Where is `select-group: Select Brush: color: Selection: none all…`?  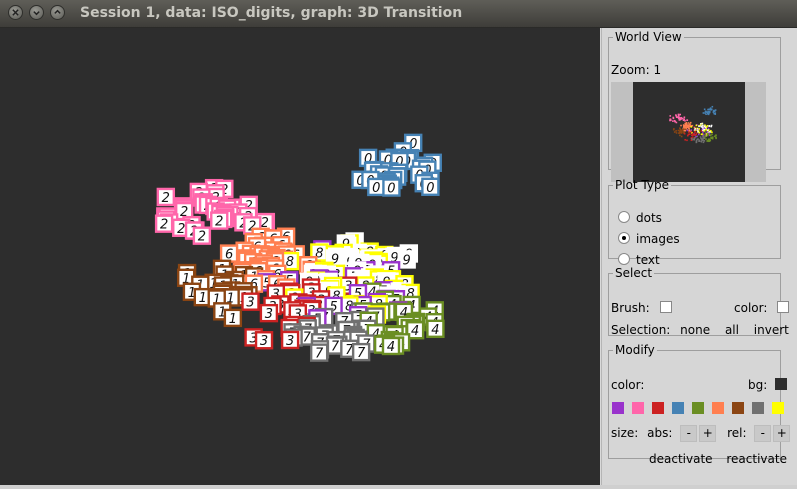
select-group: Select Brush: color: Selection: none all… is located at coordinates (699, 301).